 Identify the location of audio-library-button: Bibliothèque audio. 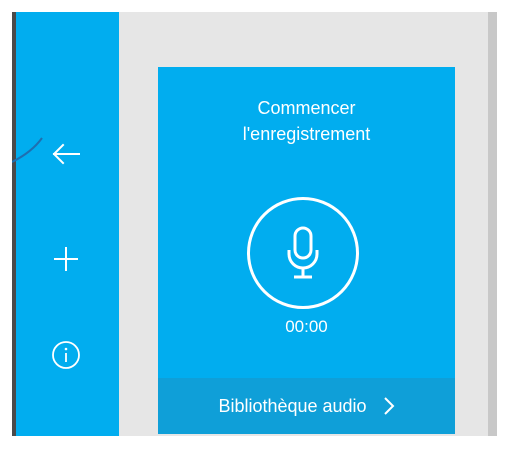
(306, 406).